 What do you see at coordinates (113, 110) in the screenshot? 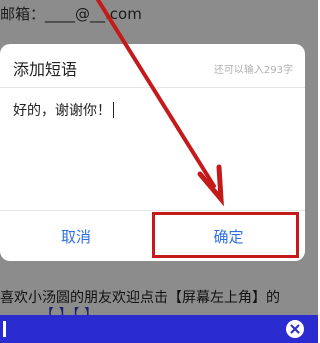
I see `text-caret` at bounding box center [113, 110].